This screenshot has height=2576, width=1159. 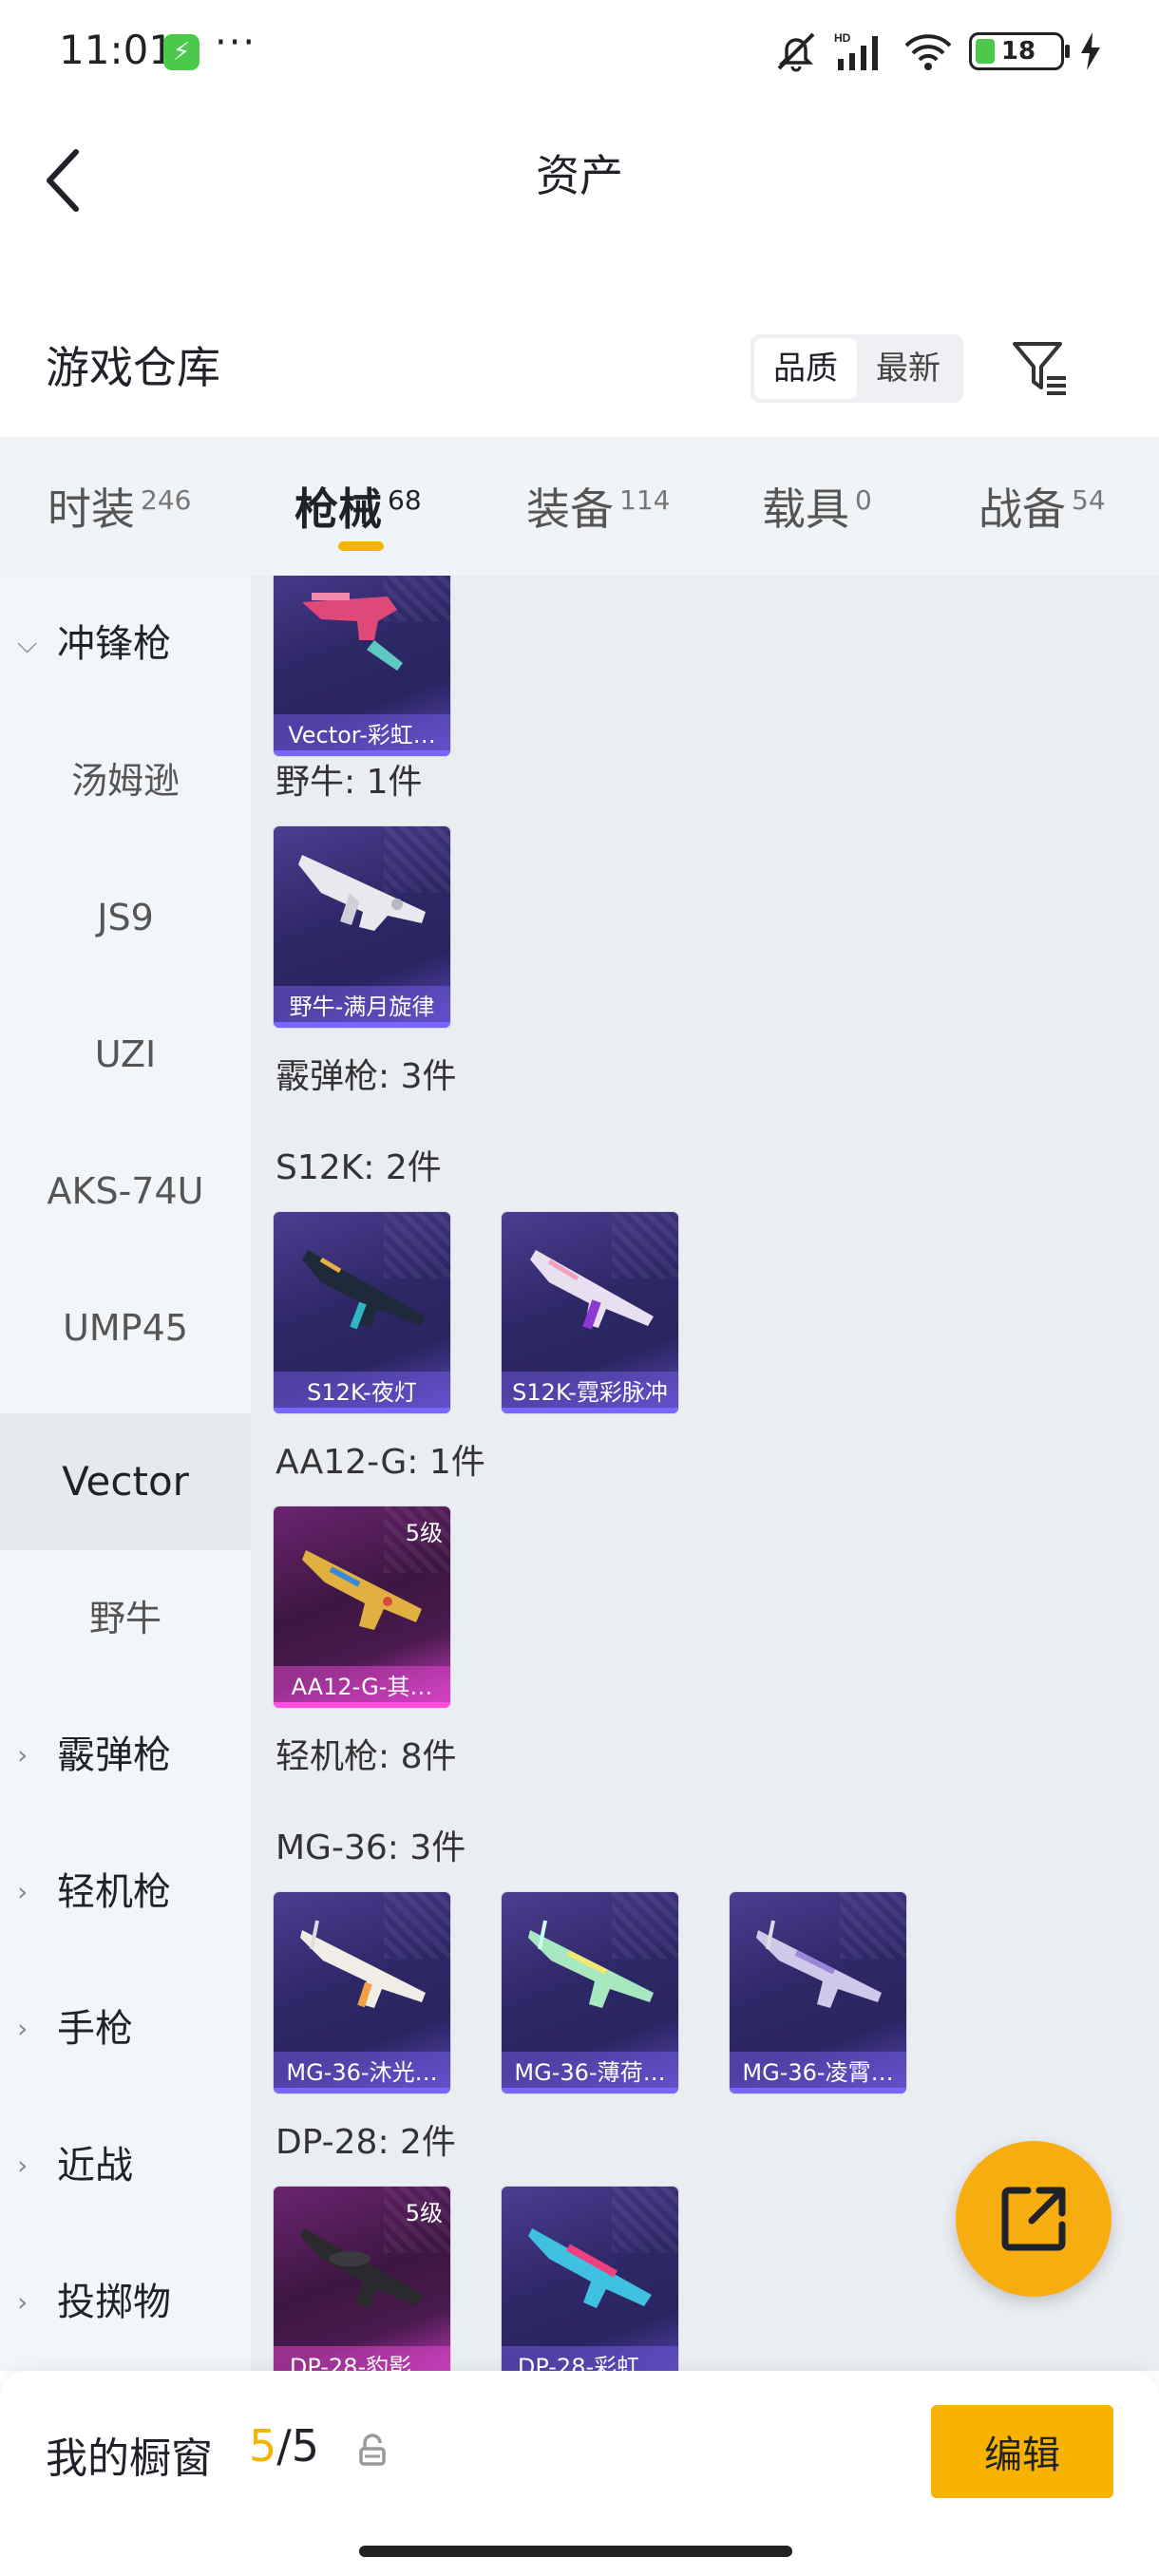 What do you see at coordinates (1090, 51) in the screenshot?
I see `charging-bolt-icon` at bounding box center [1090, 51].